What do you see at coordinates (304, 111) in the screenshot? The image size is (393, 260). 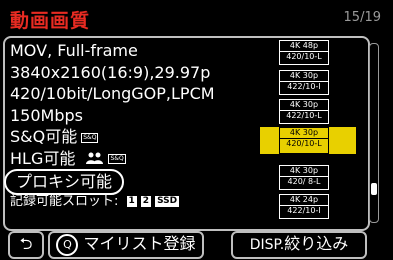 I see `mode-item: 4K 30p 422/10-L` at bounding box center [304, 111].